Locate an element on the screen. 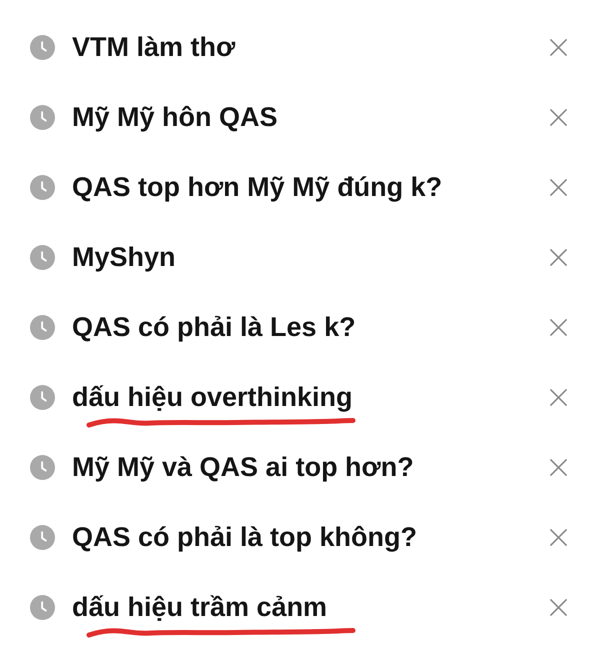  search-history-item: QAS có phải là top không? is located at coordinates (245, 537).